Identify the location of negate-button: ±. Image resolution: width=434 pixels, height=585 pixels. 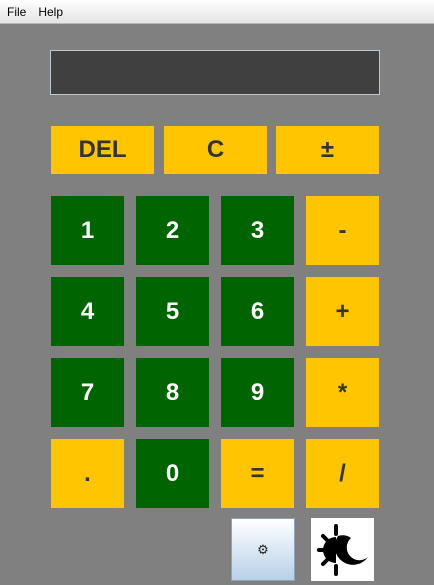
(327, 150).